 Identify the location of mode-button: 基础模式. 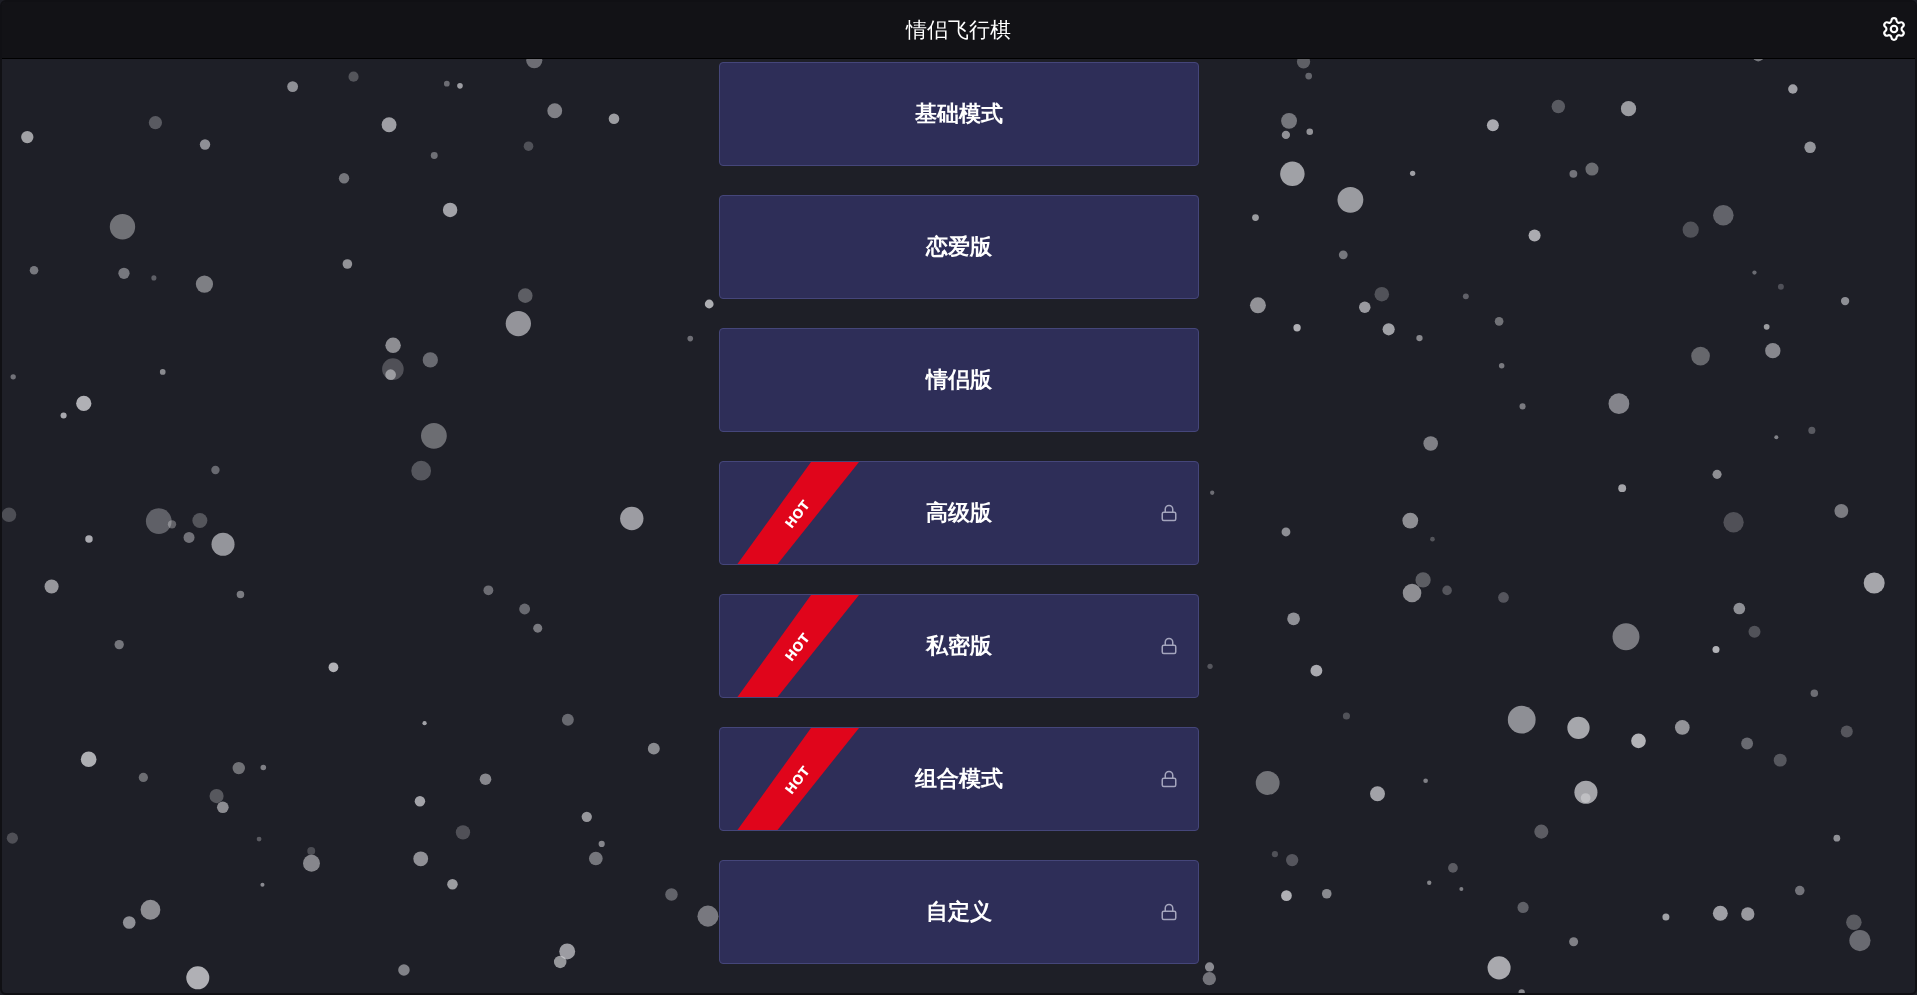
(958, 114).